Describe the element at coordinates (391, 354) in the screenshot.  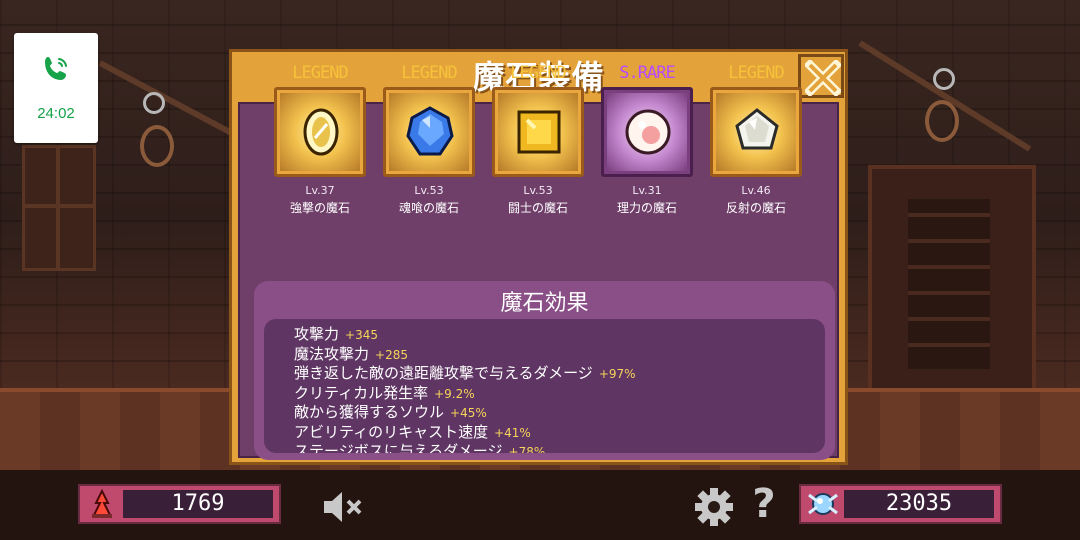
I see `effect-value: +285` at that location.